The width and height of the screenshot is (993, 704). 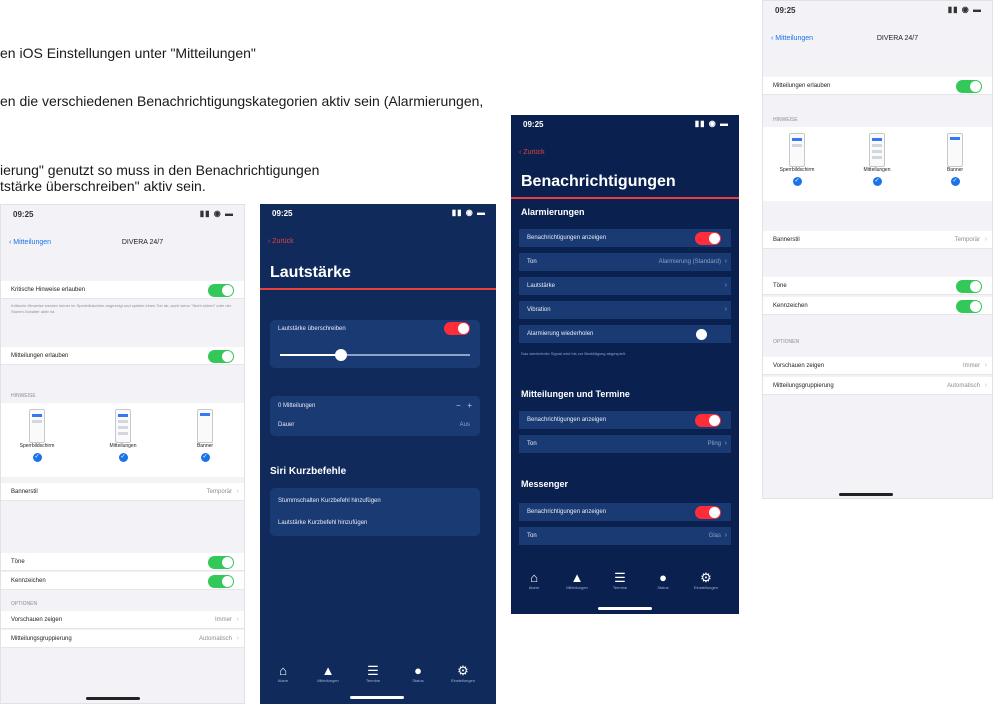 What do you see at coordinates (457, 328) in the screenshot?
I see `override-volume-toggle` at bounding box center [457, 328].